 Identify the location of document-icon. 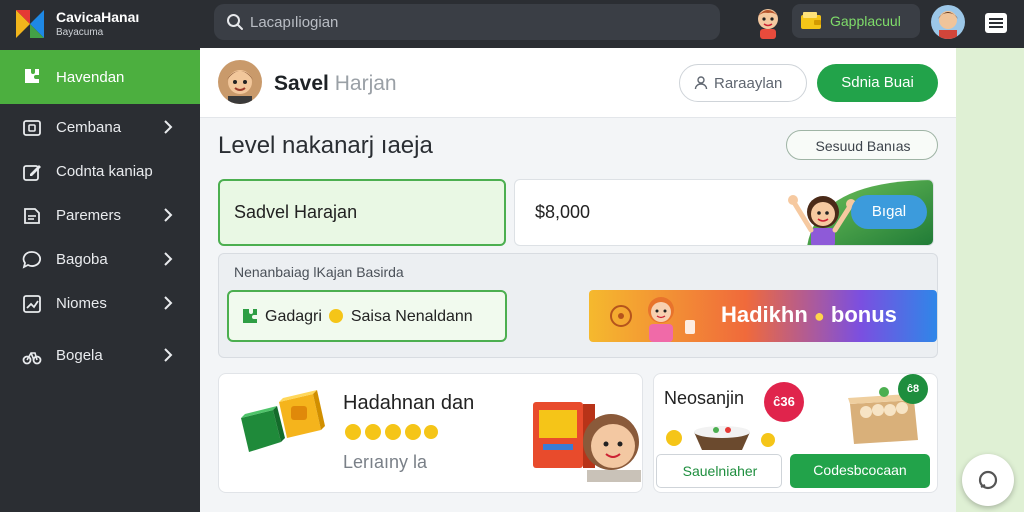
(32, 216).